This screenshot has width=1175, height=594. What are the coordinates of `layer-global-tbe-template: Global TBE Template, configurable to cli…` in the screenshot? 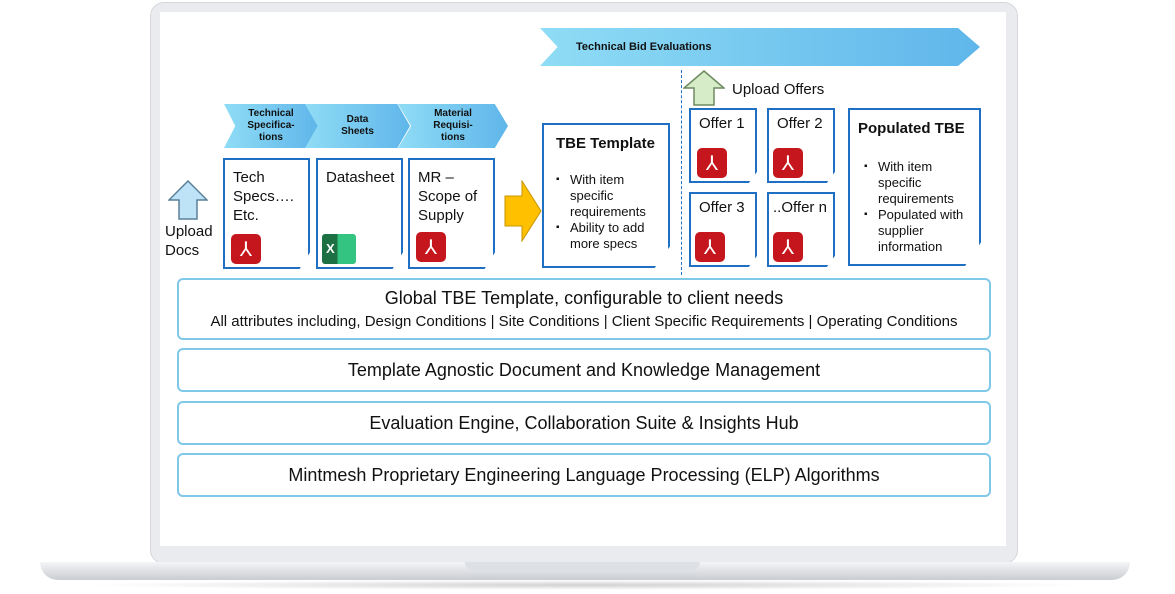 It's located at (584, 309).